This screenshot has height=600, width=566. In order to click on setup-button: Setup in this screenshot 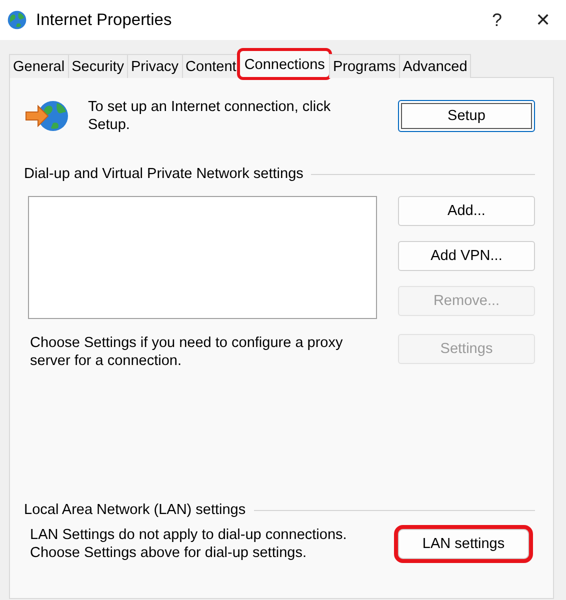, I will do `click(466, 116)`.